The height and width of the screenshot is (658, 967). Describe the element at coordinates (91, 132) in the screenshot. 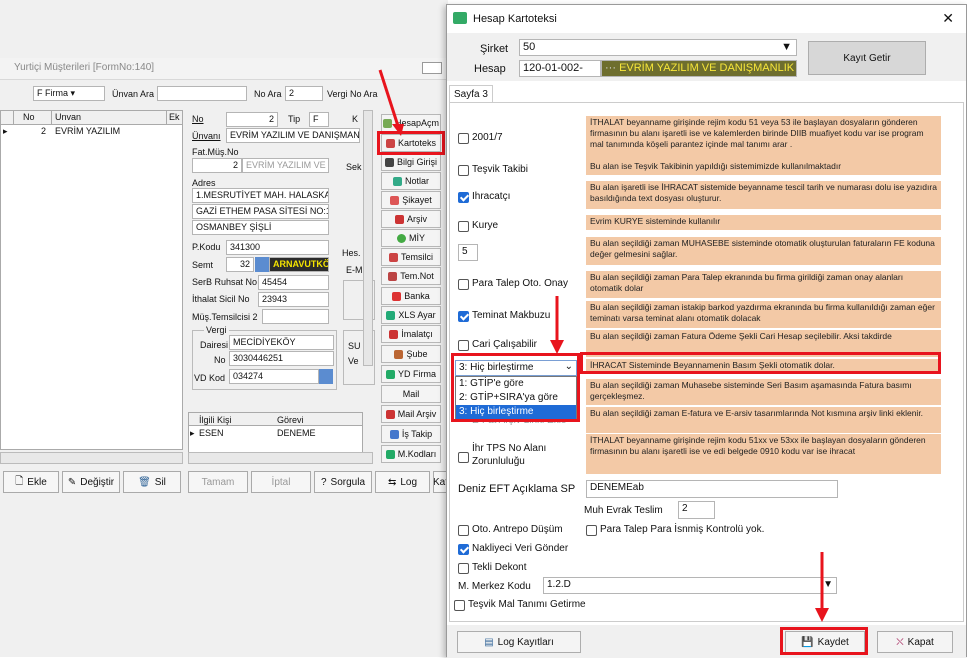

I see `table-row: ▸ 2 EVRİM YAZILIM` at that location.